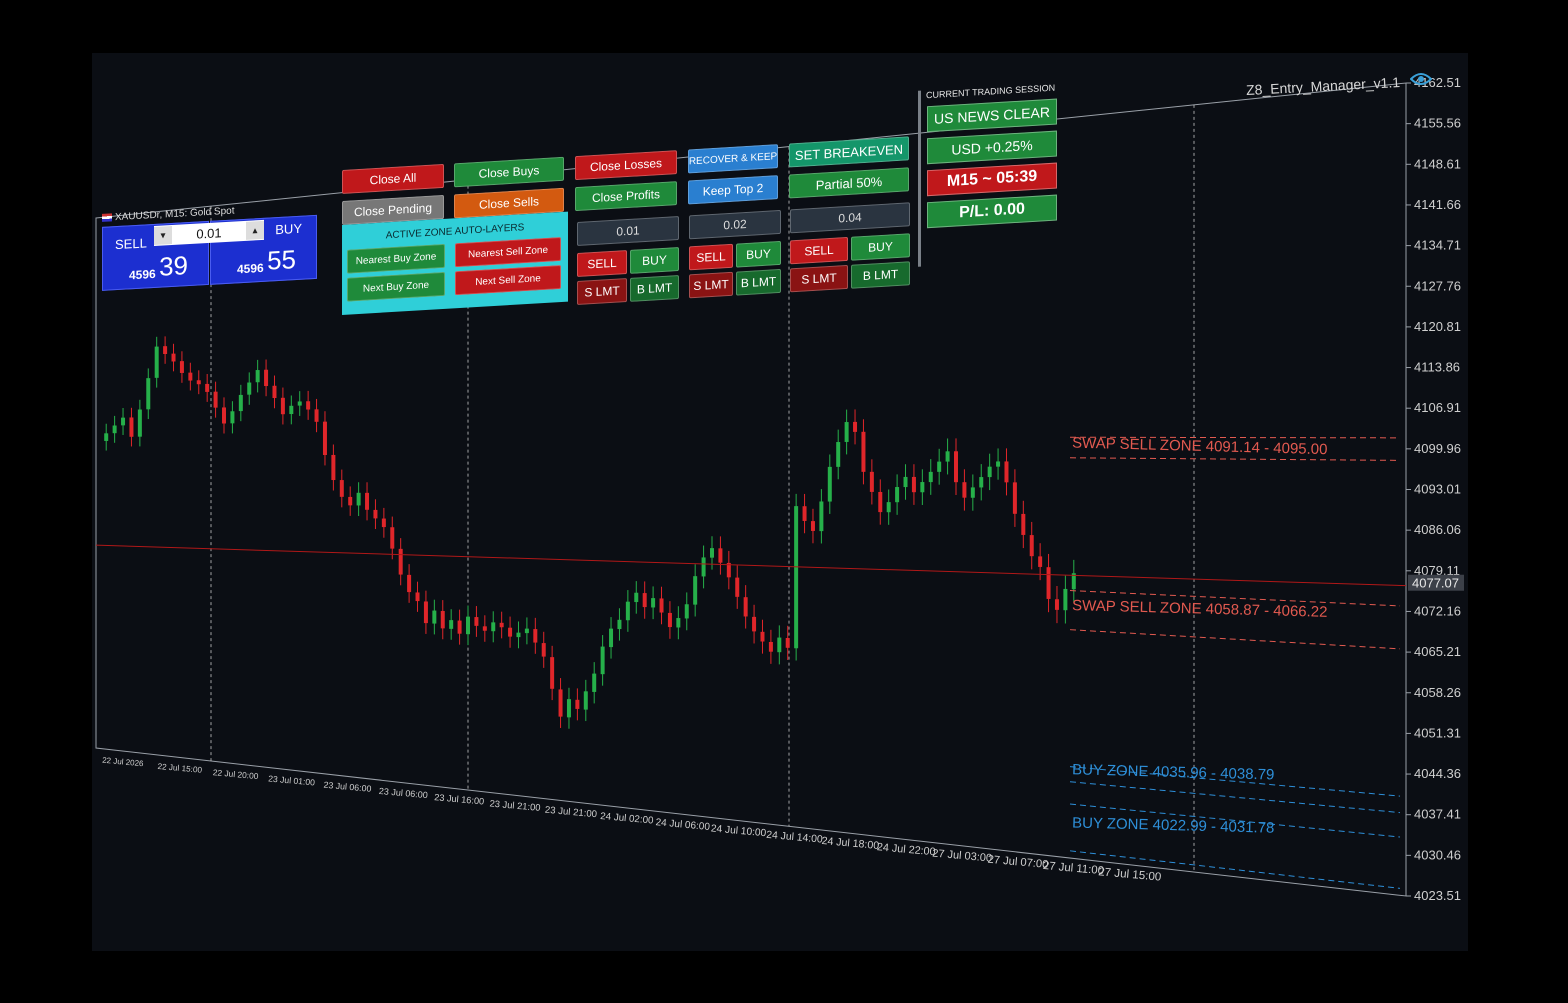 The width and height of the screenshot is (1568, 1003). I want to click on lot-1-buy-button: BUY, so click(654, 260).